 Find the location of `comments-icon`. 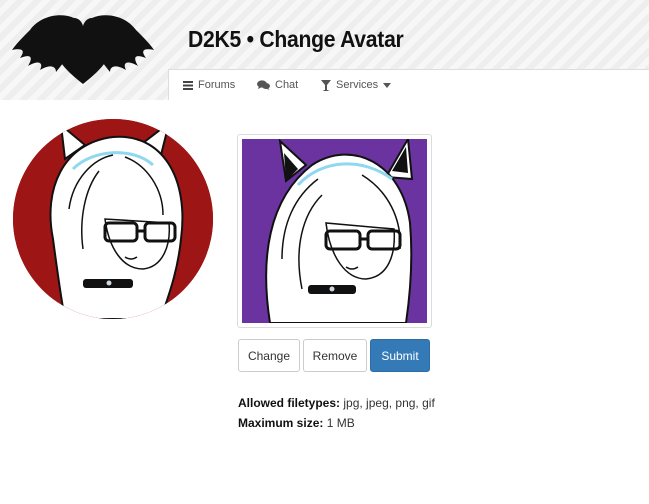

comments-icon is located at coordinates (263, 85).